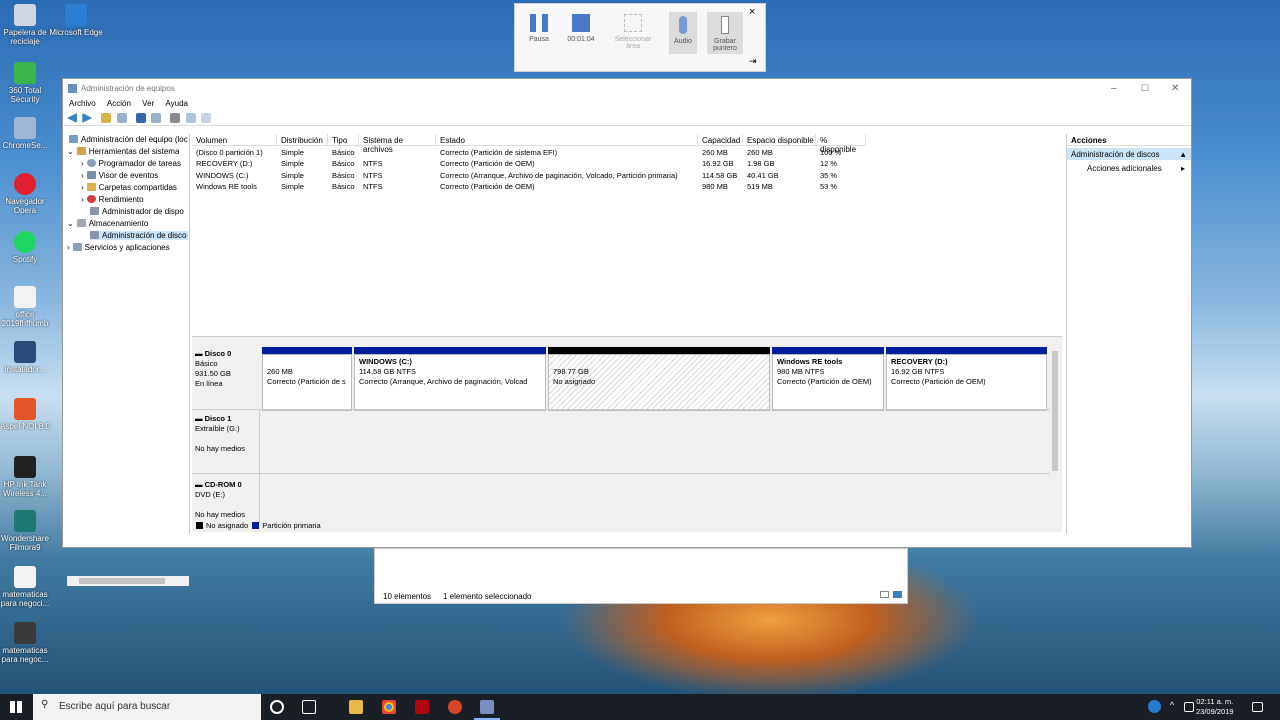 This screenshot has width=1280, height=720. I want to click on tree-device-manager: Administrador de dispo, so click(137, 211).